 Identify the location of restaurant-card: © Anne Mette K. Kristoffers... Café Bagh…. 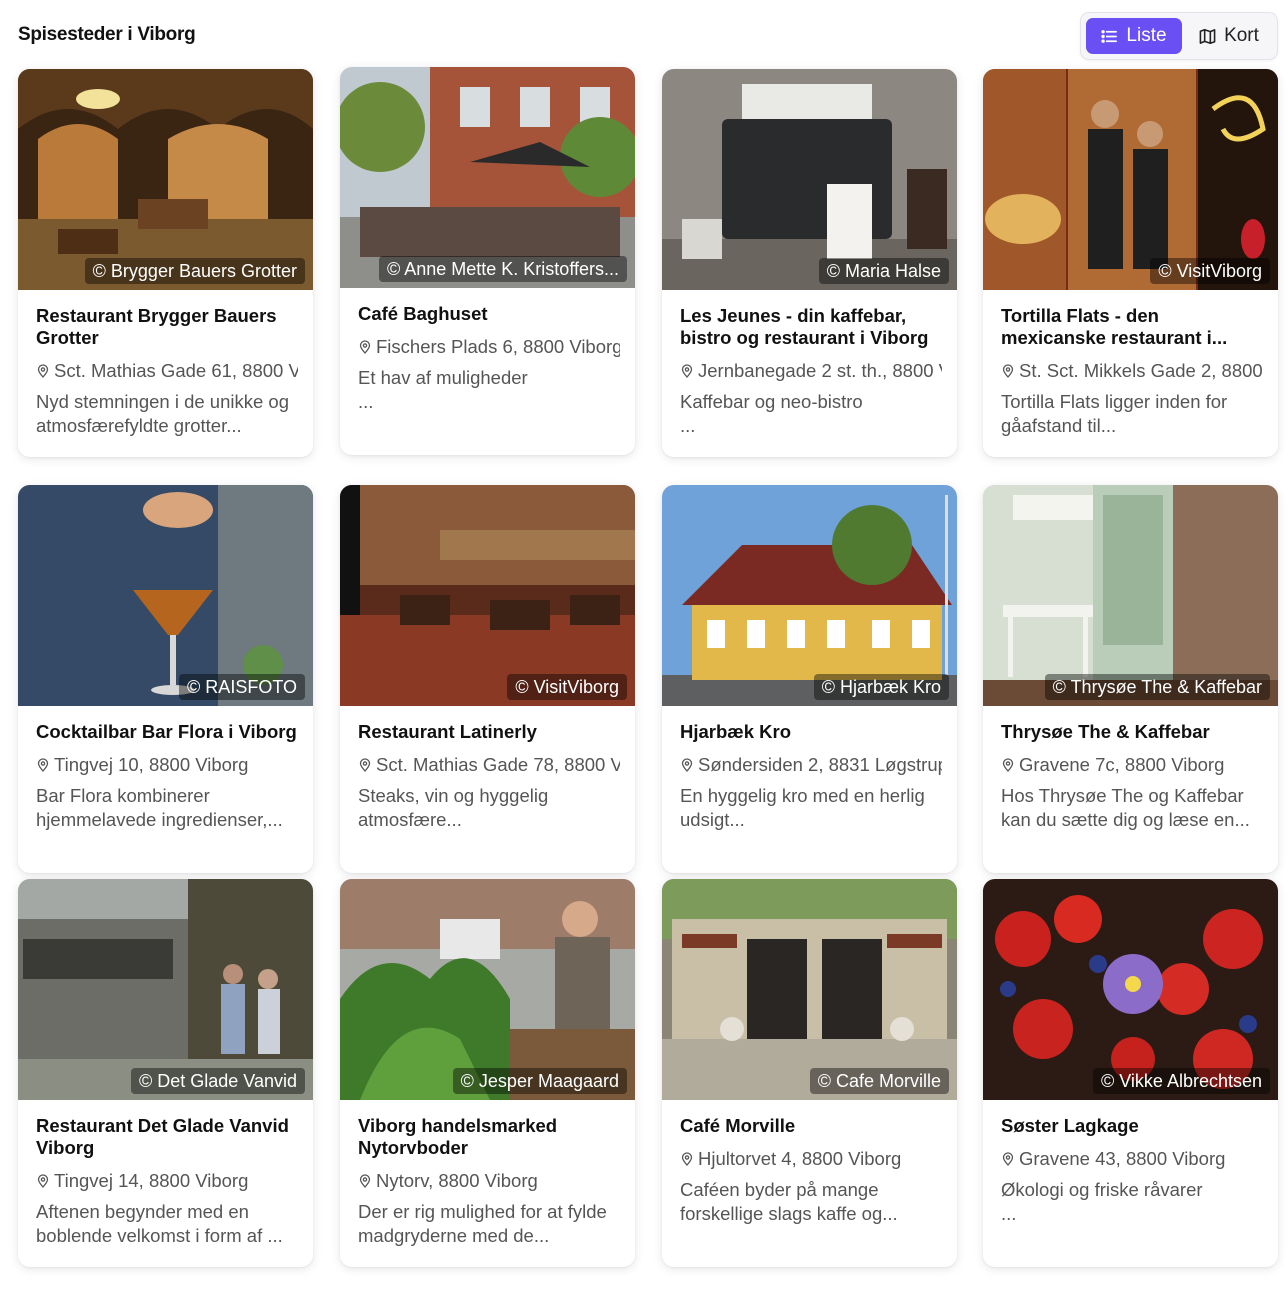
(487, 261).